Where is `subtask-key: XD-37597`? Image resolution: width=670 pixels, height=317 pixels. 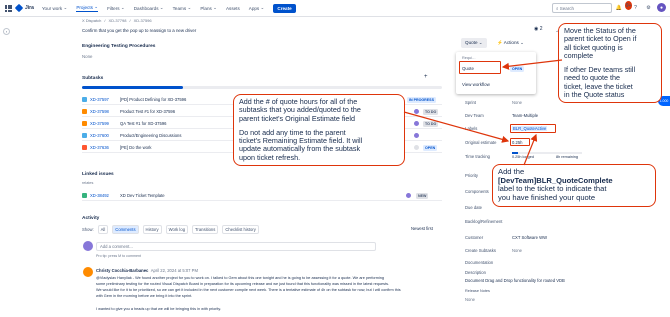
subtask-key: XD-37597 is located at coordinates (103, 99).